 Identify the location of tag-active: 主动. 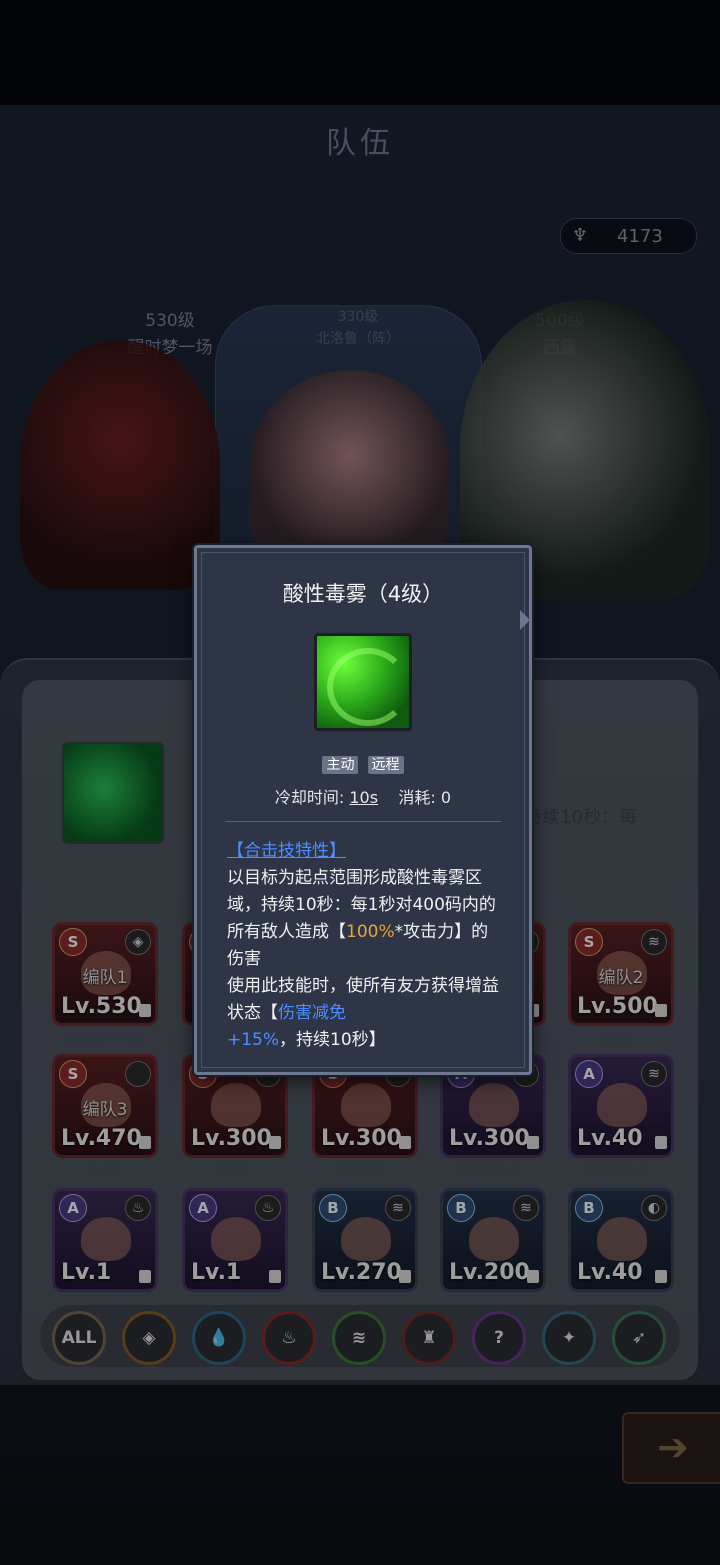
(340, 765).